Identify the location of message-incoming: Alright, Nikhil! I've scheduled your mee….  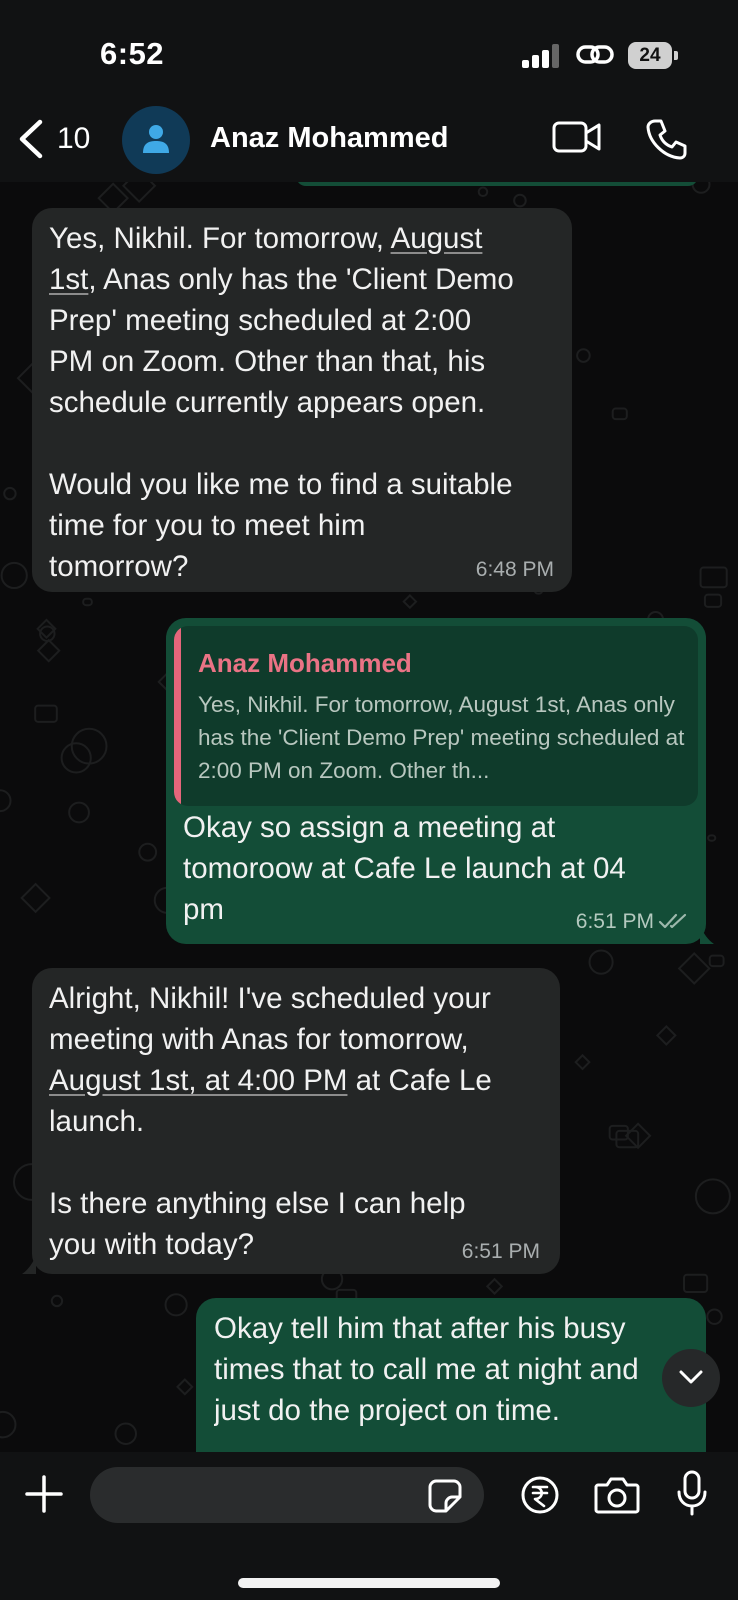
(296, 1121).